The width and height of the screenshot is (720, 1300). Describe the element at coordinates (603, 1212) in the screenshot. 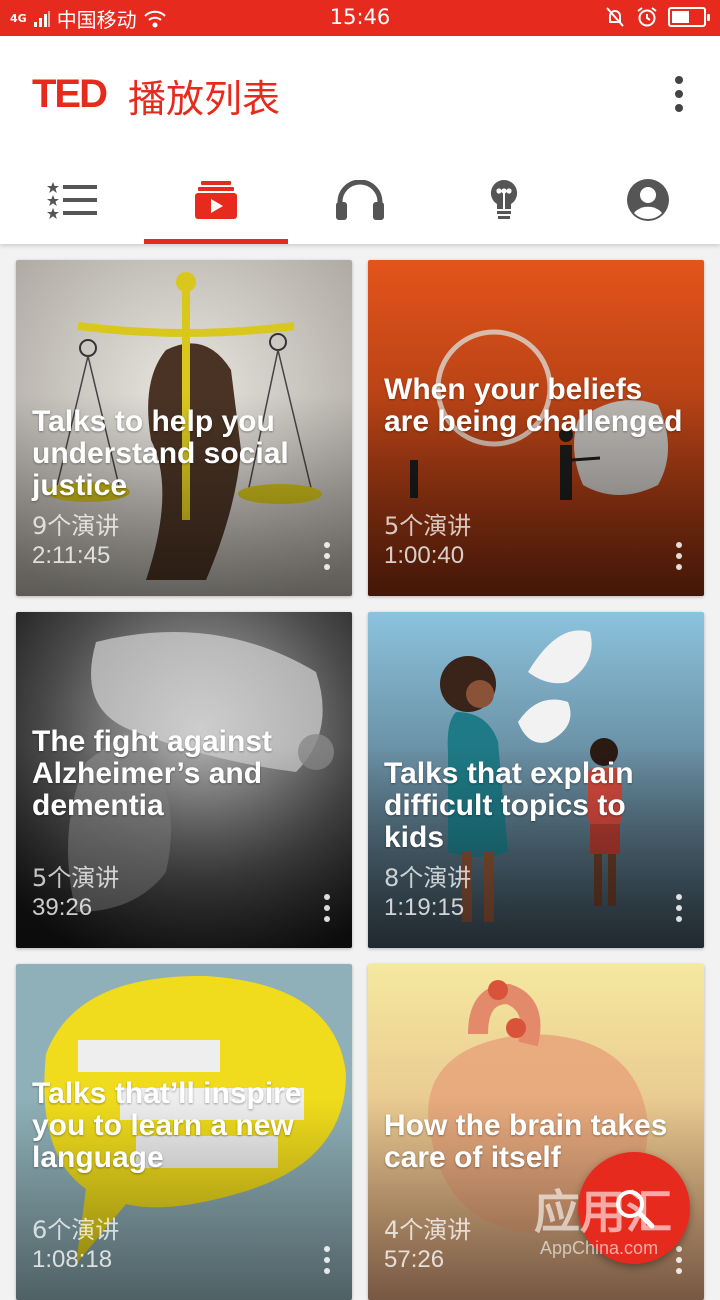

I see `watermark-logo: 应用汇` at that location.